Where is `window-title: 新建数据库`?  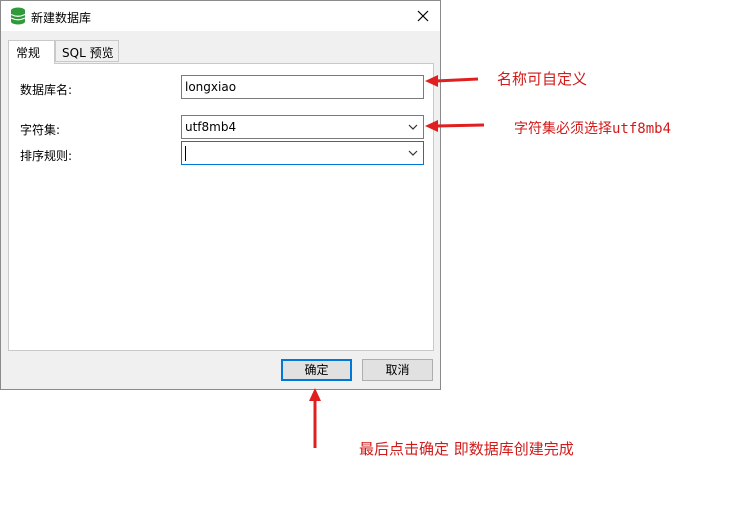
window-title: 新建数据库 is located at coordinates (61, 18).